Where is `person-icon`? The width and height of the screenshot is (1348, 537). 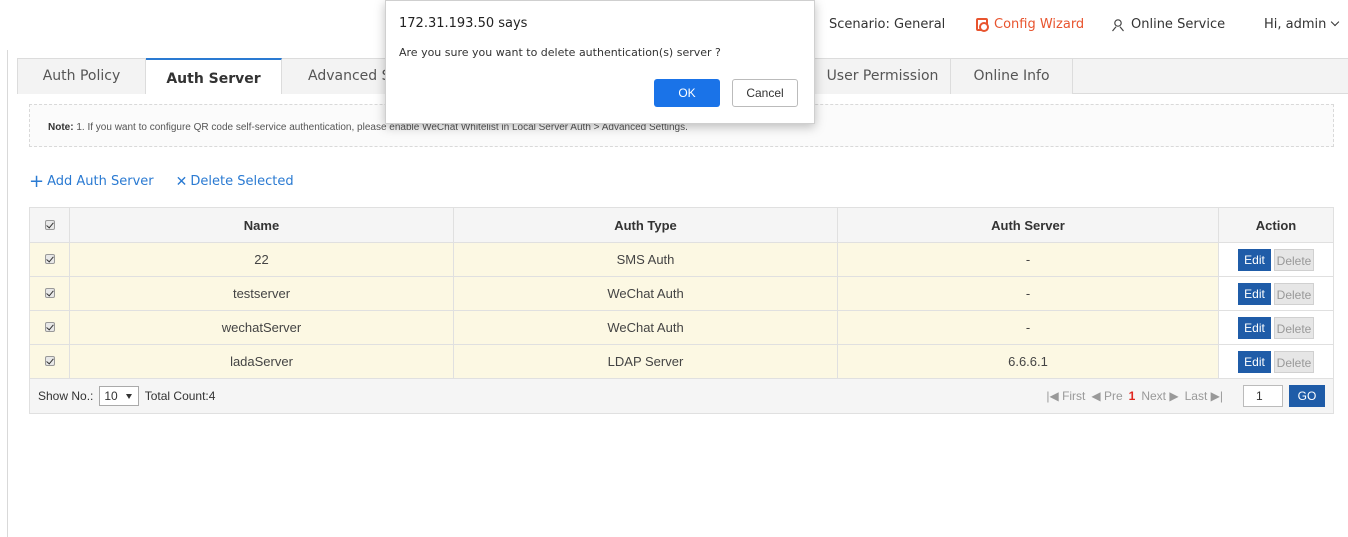 person-icon is located at coordinates (1118, 24).